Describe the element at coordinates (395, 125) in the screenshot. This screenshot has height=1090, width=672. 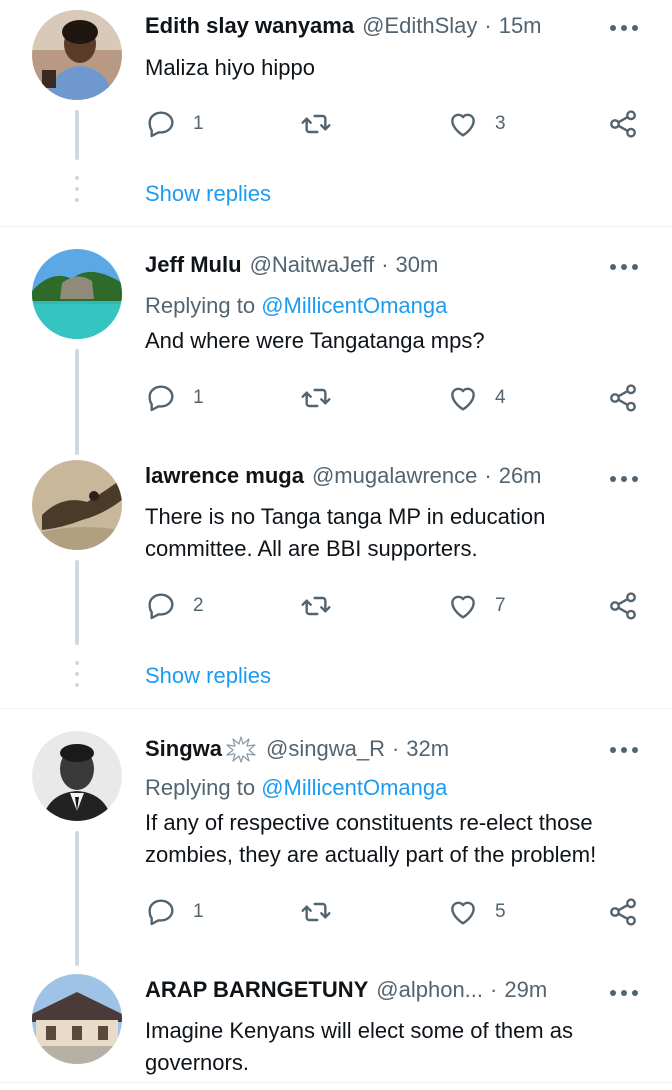
I see `tweet-actions: 1 3` at that location.